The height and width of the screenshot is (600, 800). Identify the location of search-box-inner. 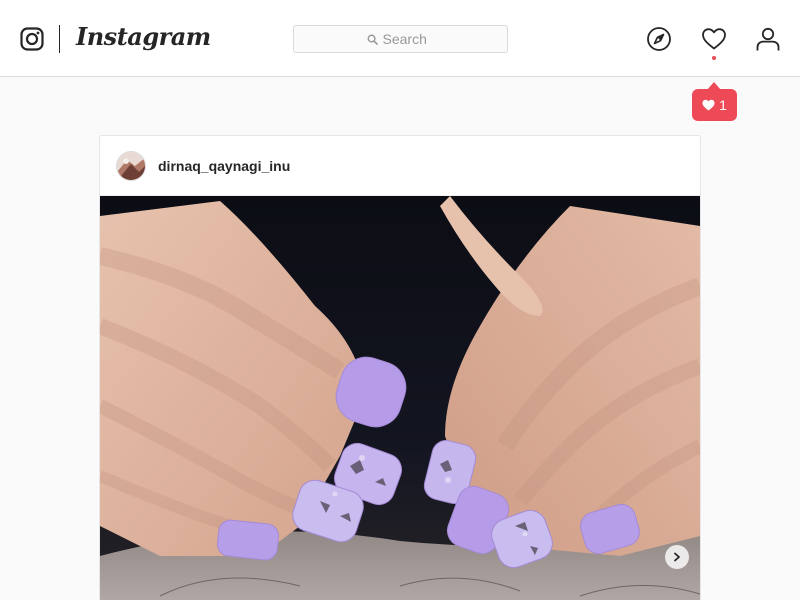
(400, 39).